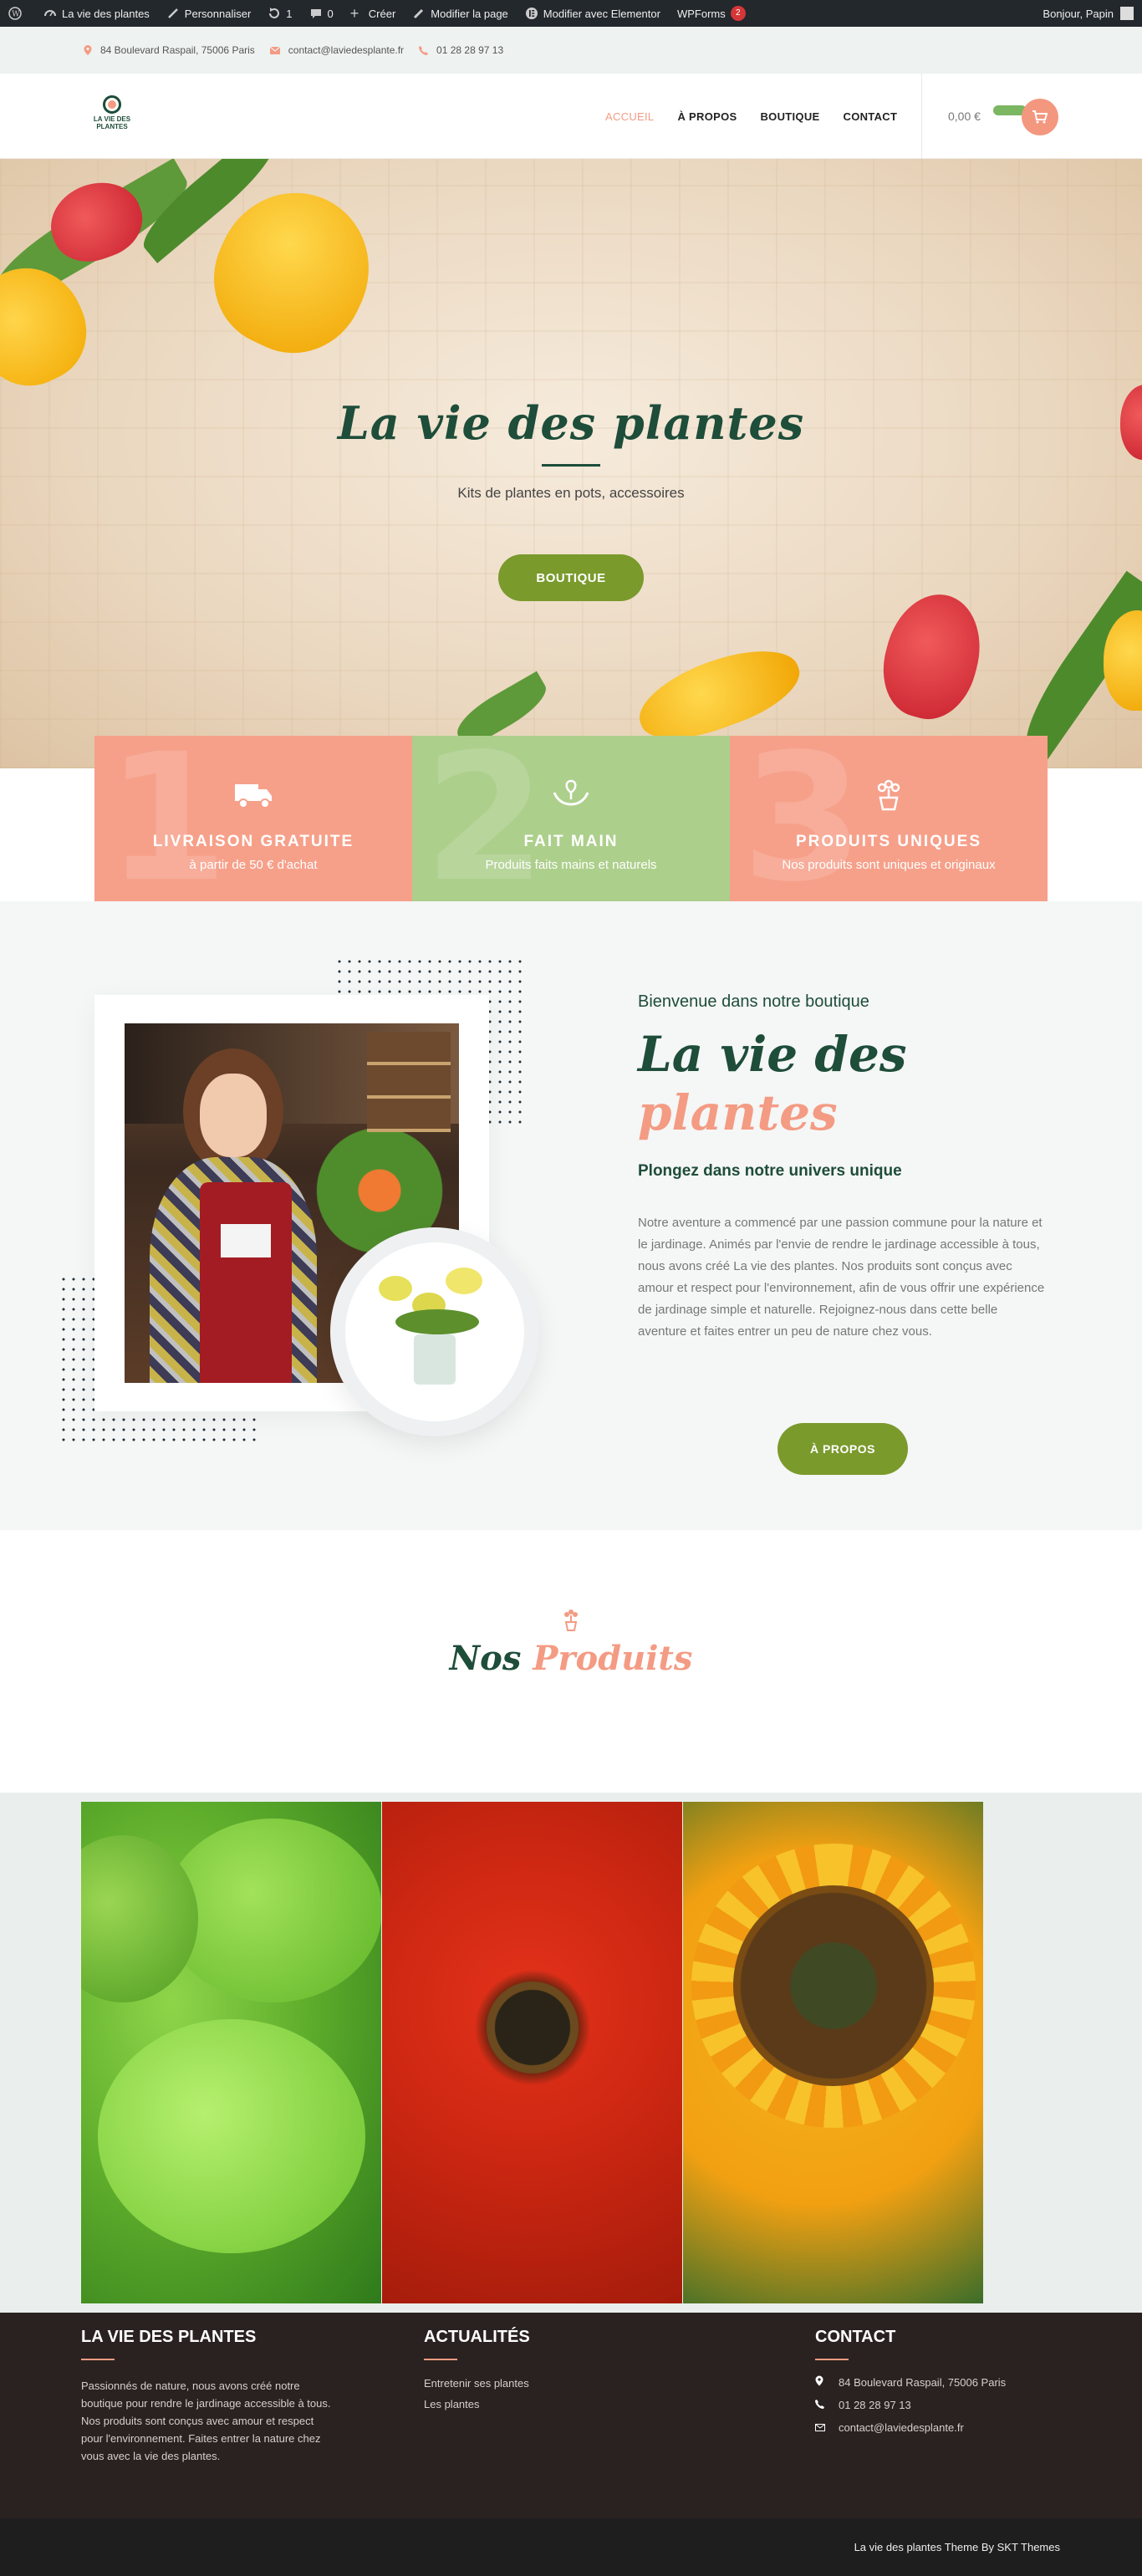 The height and width of the screenshot is (2576, 1142). What do you see at coordinates (167, 819) in the screenshot?
I see `feature-number: 1` at bounding box center [167, 819].